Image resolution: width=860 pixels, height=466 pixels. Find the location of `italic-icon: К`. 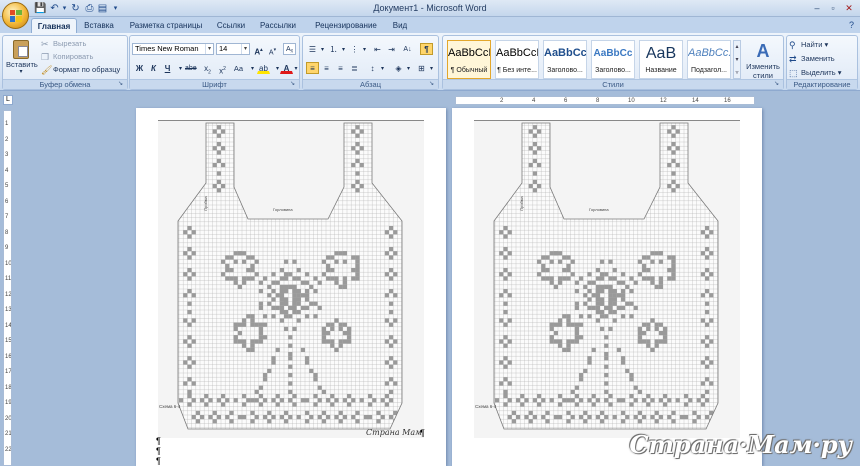

italic-icon: К is located at coordinates (153, 68).